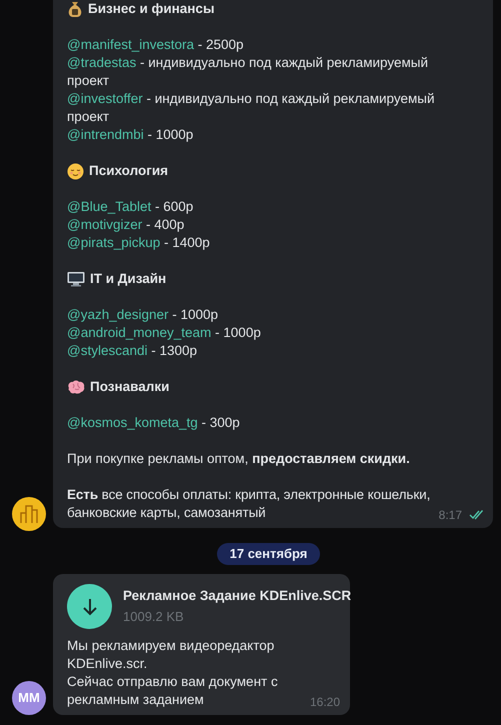 The height and width of the screenshot is (725, 501). I want to click on message-text: Есть все способы оплаты: крипта, электронные кошельки, банковские карты, самозанятый, so click(249, 504).